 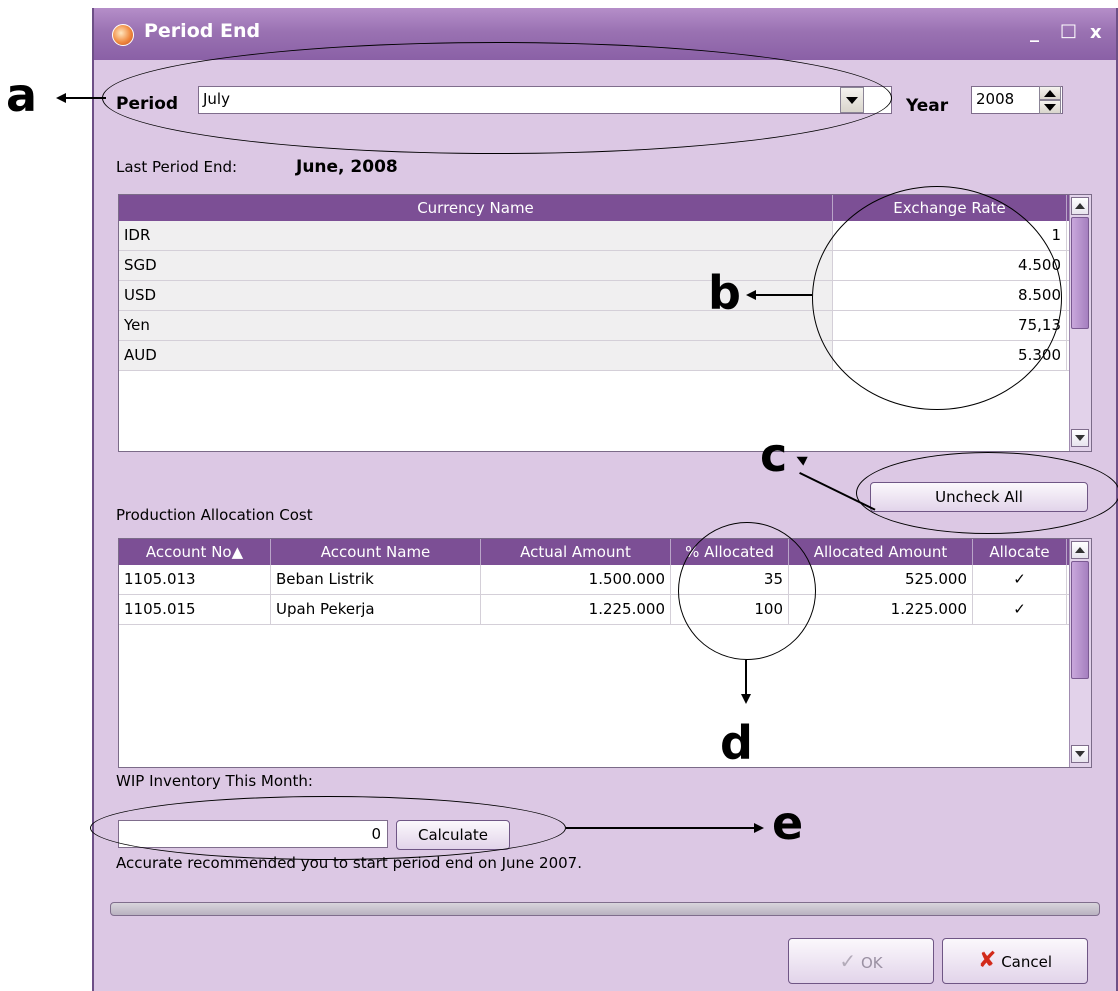 What do you see at coordinates (376, 579) in the screenshot?
I see `account-name-cell: Beban Listrik` at bounding box center [376, 579].